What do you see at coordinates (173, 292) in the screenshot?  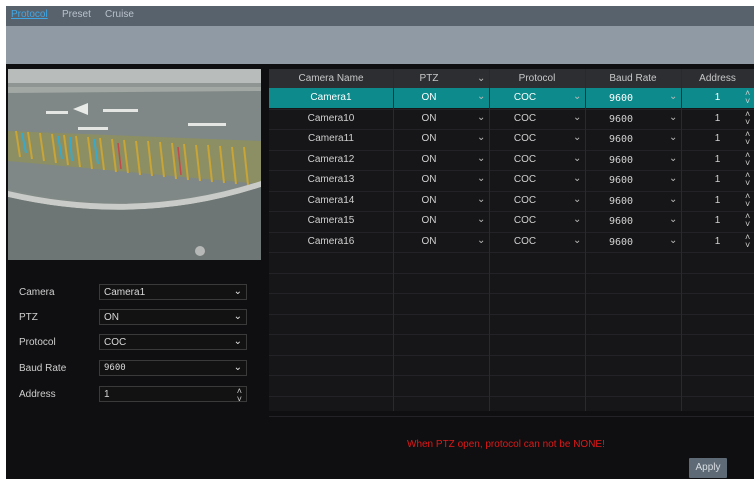 I see `camera-select: Camera1 ⌄` at bounding box center [173, 292].